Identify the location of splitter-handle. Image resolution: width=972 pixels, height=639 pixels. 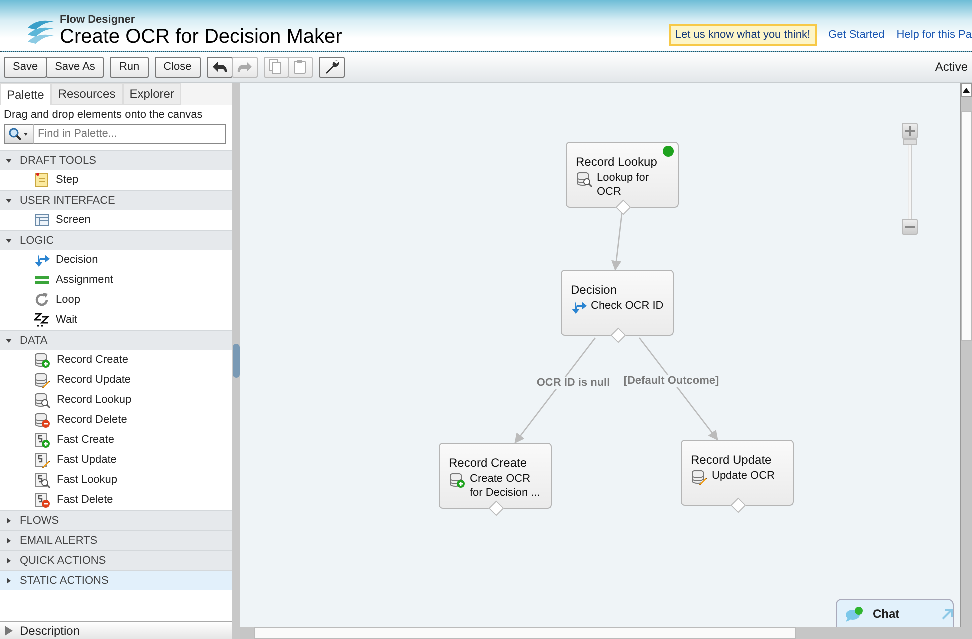
(236, 361).